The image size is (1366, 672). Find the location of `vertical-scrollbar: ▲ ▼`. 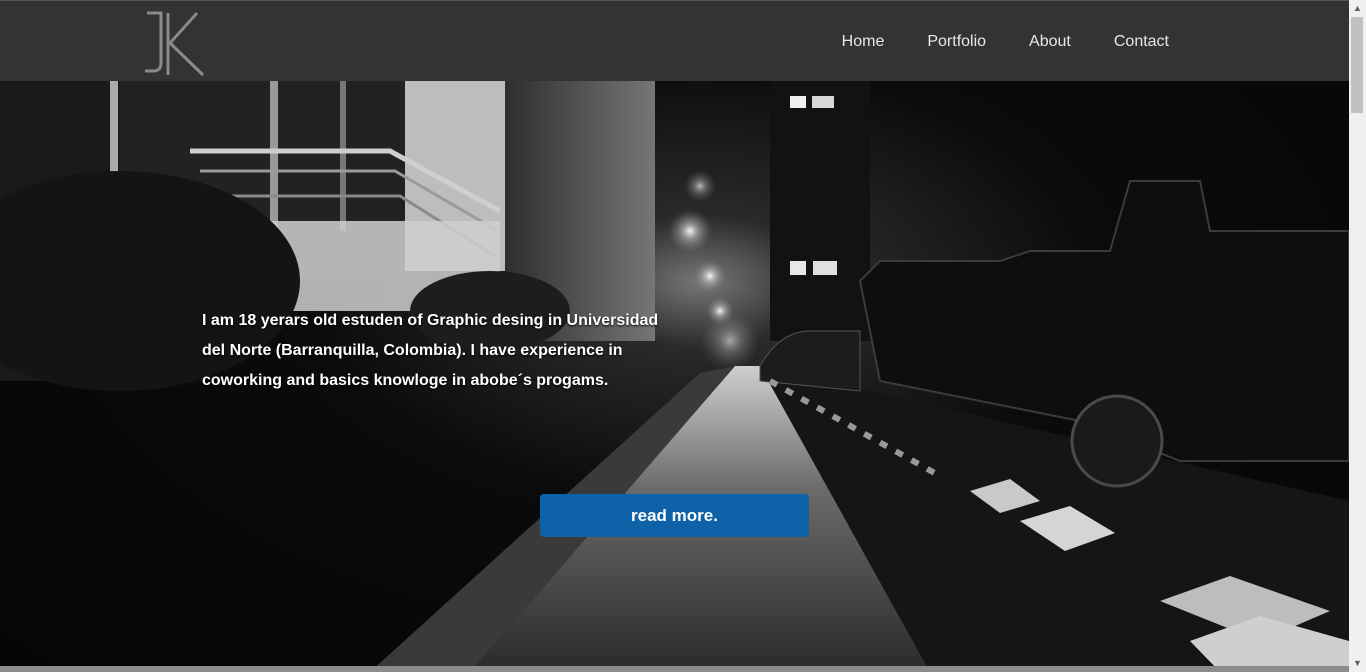

vertical-scrollbar: ▲ ▼ is located at coordinates (1357, 336).